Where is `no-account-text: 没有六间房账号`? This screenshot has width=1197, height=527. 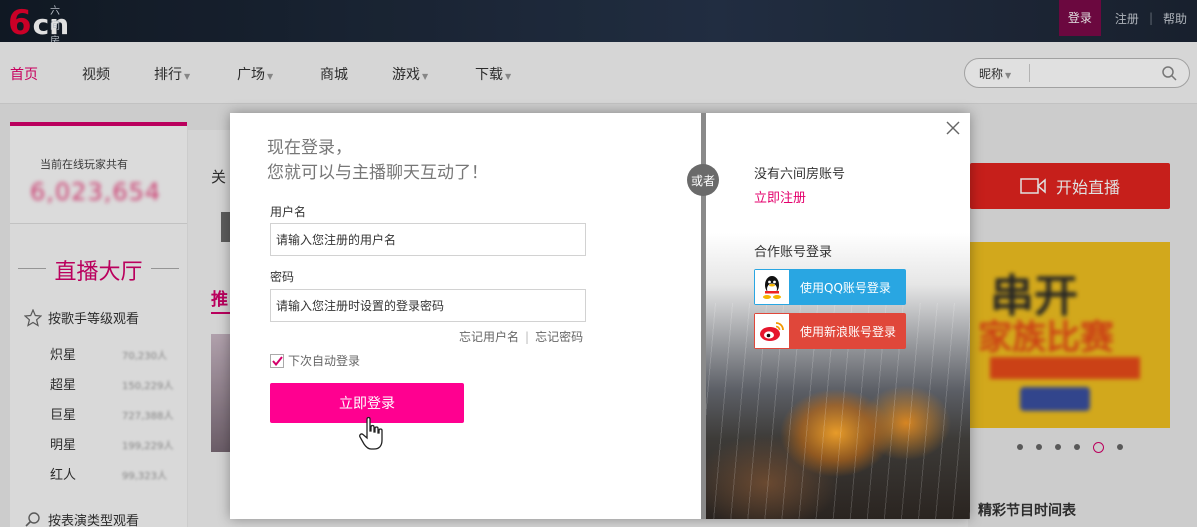 no-account-text: 没有六间房账号 is located at coordinates (800, 174).